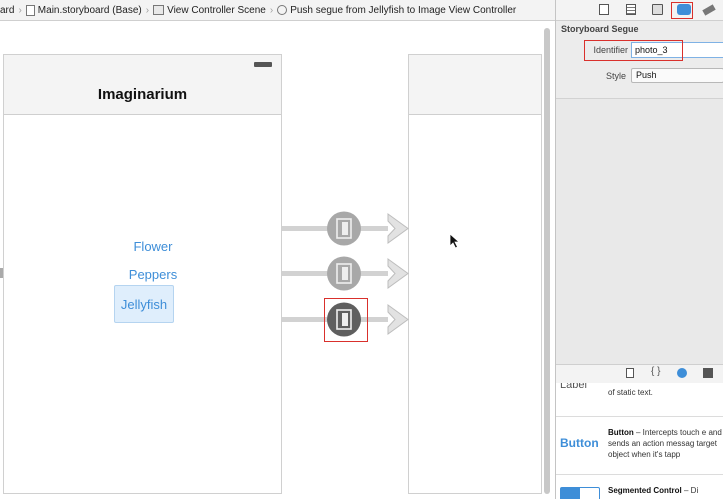 This screenshot has width=723, height=499. I want to click on size-inspector-icon, so click(709, 10).